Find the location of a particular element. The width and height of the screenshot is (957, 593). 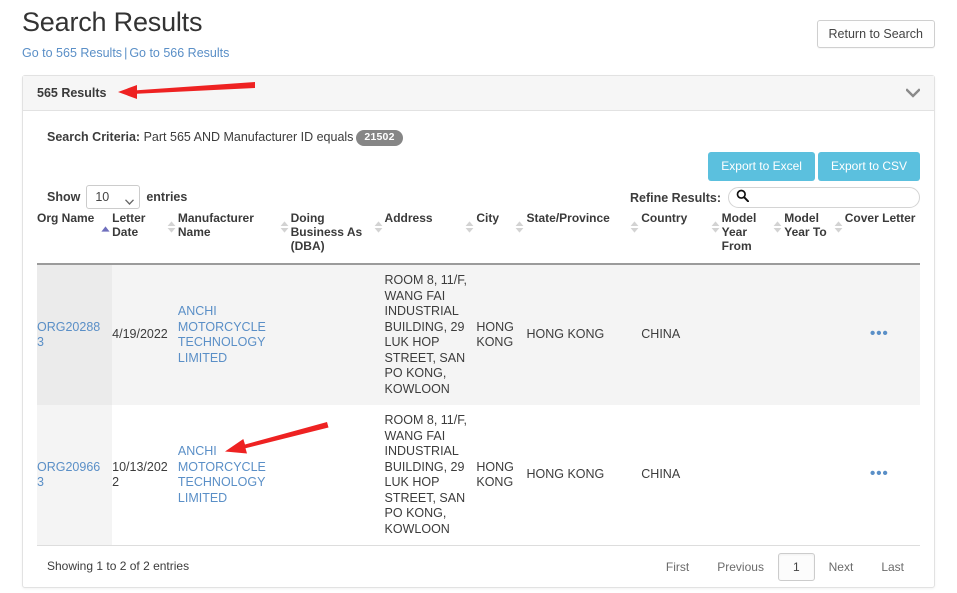

cell-letter-date: 10/13/2022 is located at coordinates (145, 475).